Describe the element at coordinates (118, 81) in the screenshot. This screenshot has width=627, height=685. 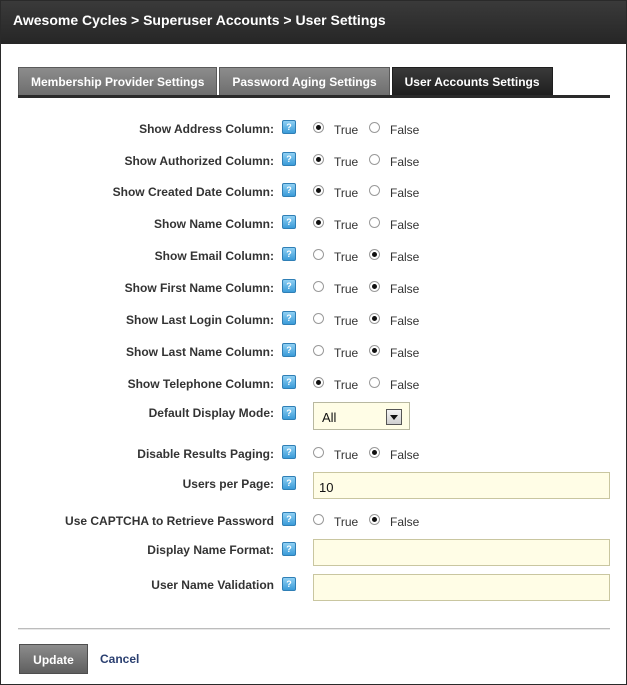
I see `tab-membership-provider-settings: Membership Provider Settings` at that location.